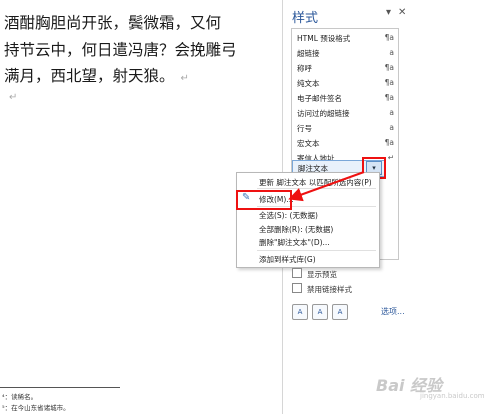 Image resolution: width=500 pixels, height=414 pixels. I want to click on manage-styles-icon: A, so click(340, 312).